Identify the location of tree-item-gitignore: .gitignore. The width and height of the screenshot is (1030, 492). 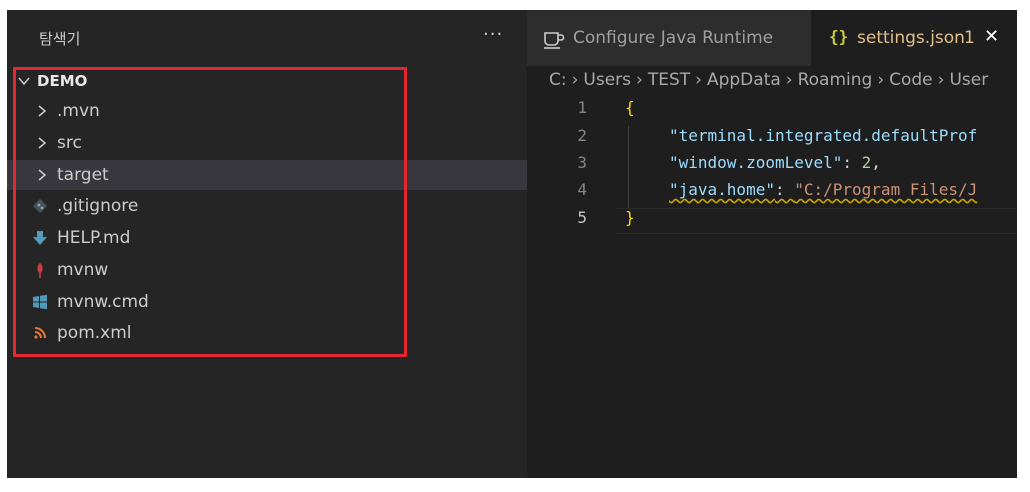
(267, 206).